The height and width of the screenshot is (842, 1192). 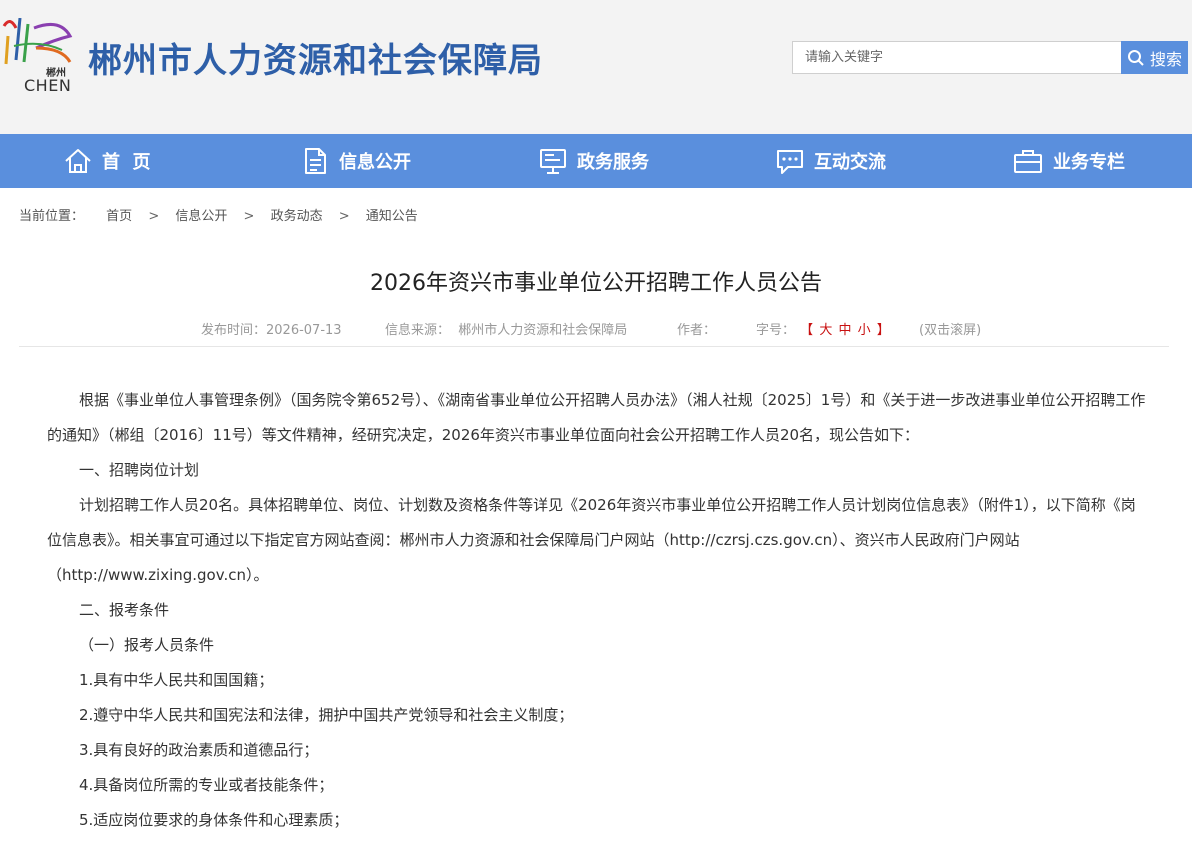 I want to click on breadcrumb-link-info: 信息公开, so click(x=201, y=214).